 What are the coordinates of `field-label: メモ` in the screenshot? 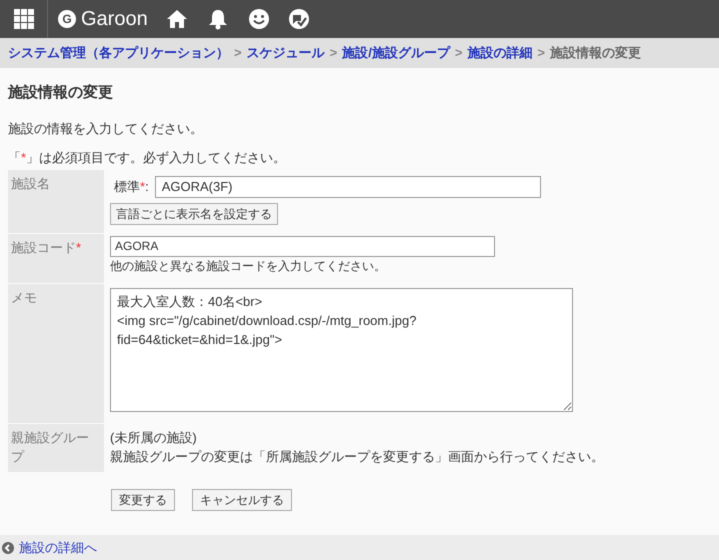 It's located at (24, 297).